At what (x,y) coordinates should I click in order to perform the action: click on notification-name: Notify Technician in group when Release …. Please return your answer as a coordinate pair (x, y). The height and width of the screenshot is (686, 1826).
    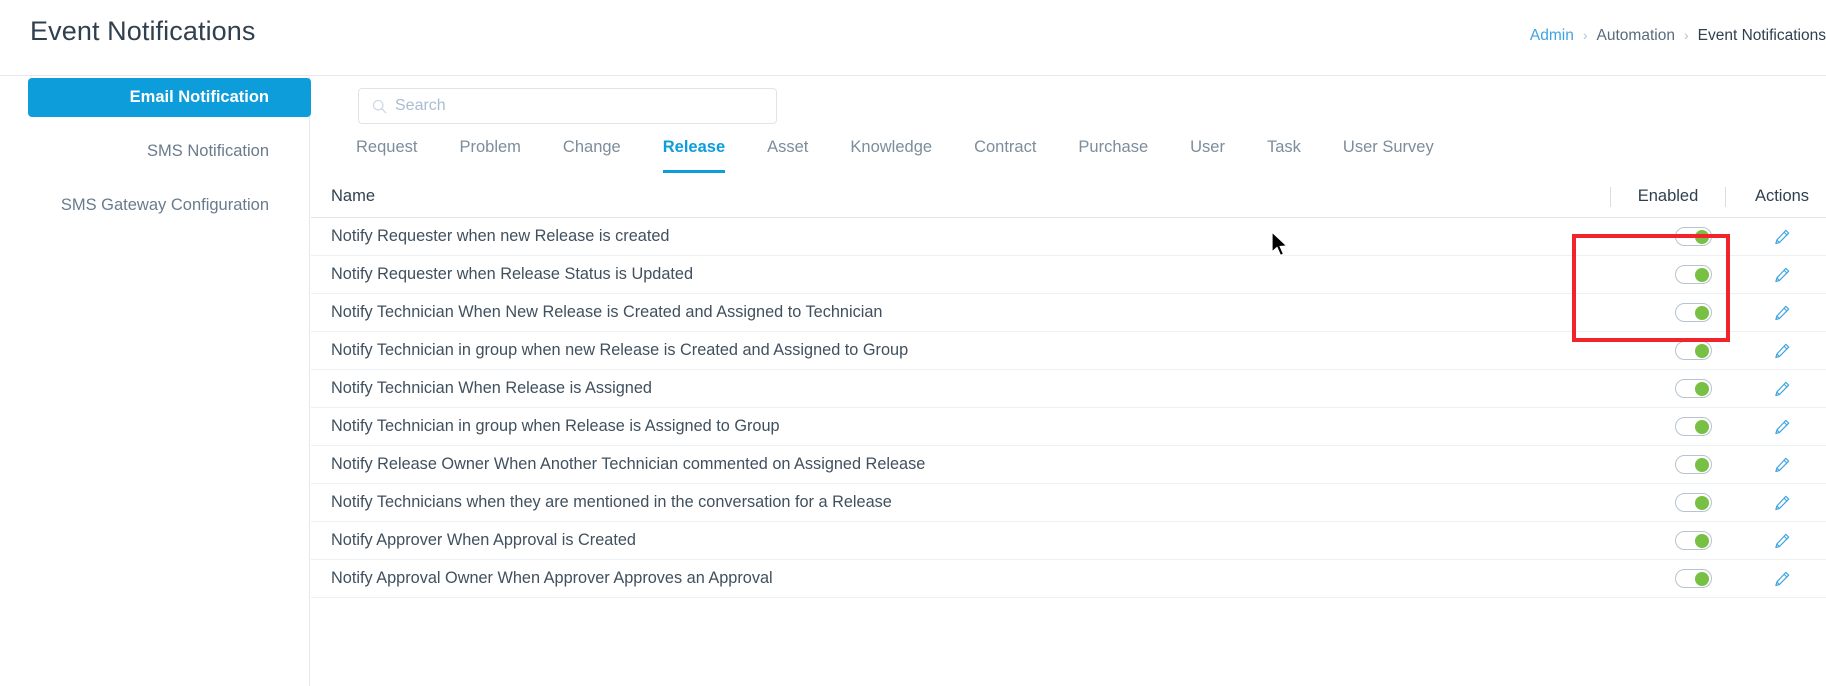
    Looking at the image, I should click on (555, 426).